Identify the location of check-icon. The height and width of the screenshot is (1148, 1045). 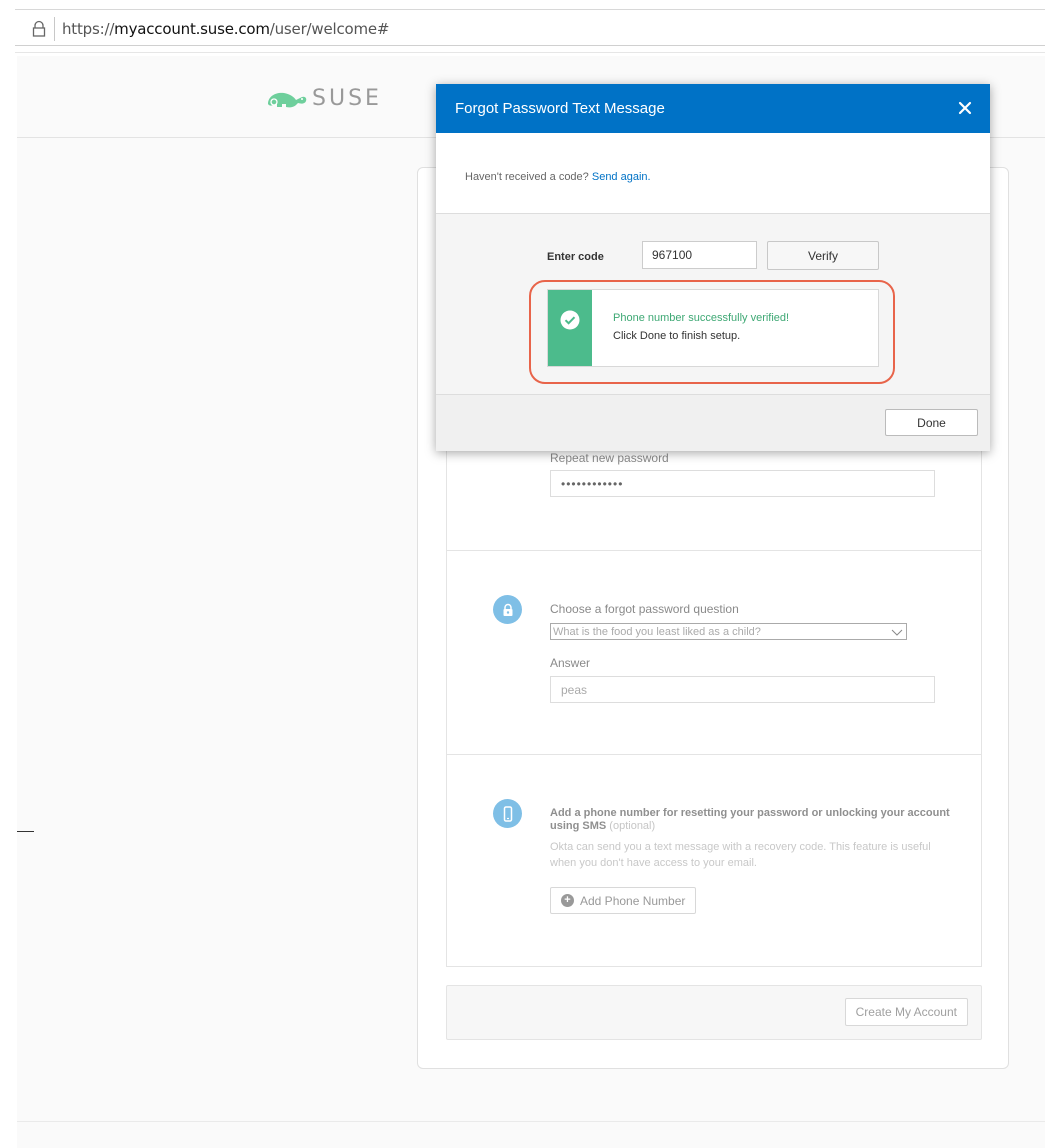
(570, 320).